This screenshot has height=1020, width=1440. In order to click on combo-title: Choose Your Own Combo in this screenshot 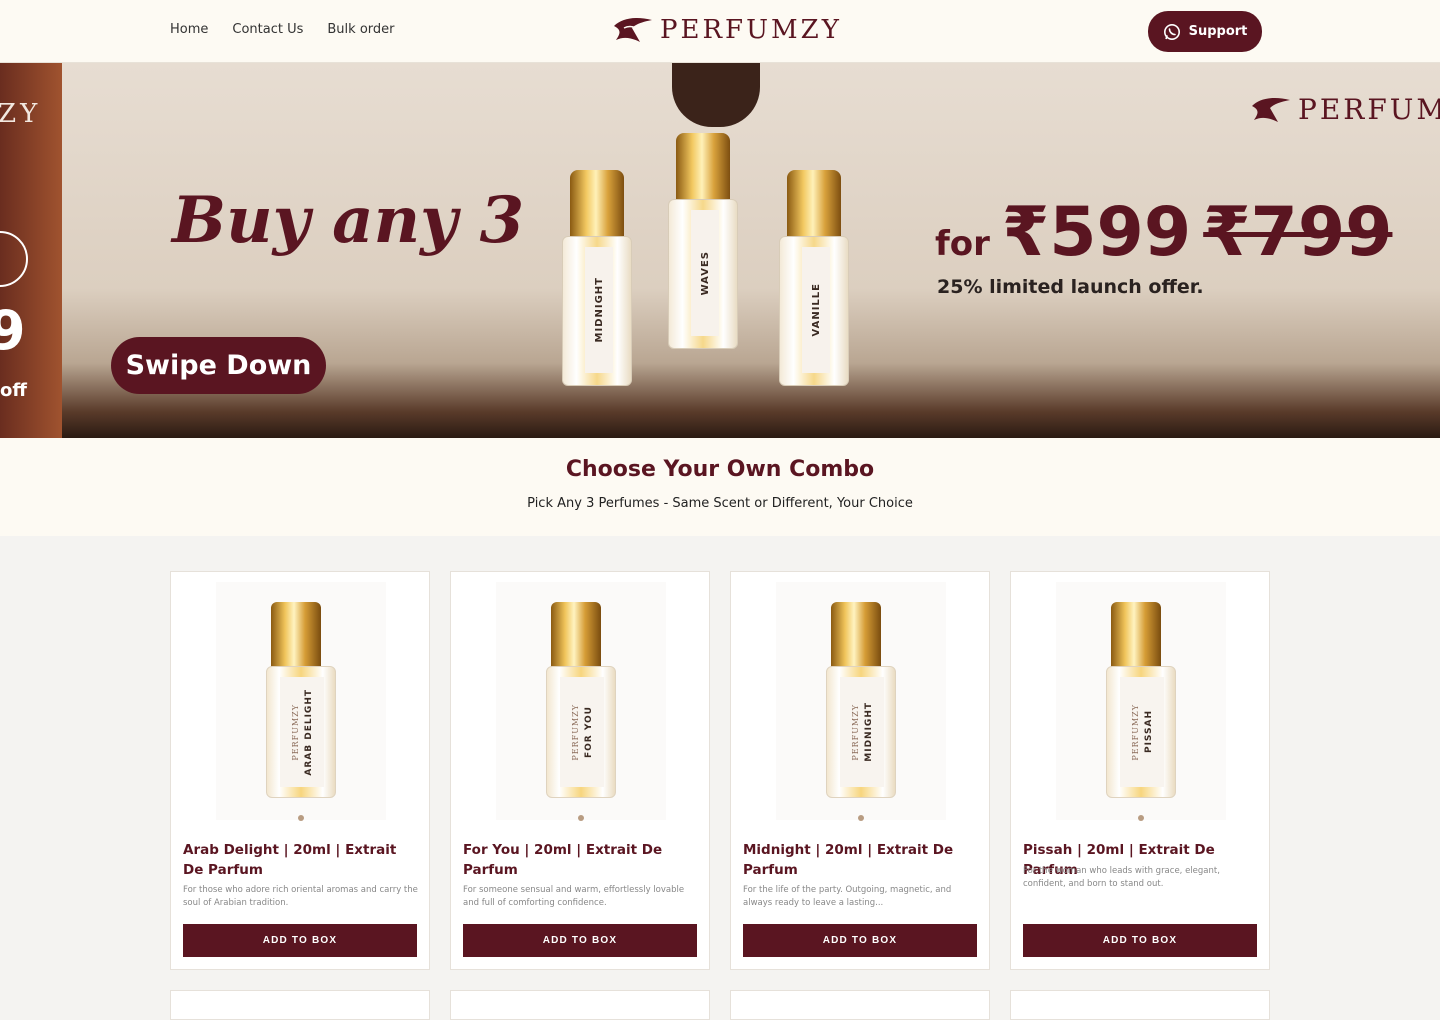, I will do `click(720, 469)`.